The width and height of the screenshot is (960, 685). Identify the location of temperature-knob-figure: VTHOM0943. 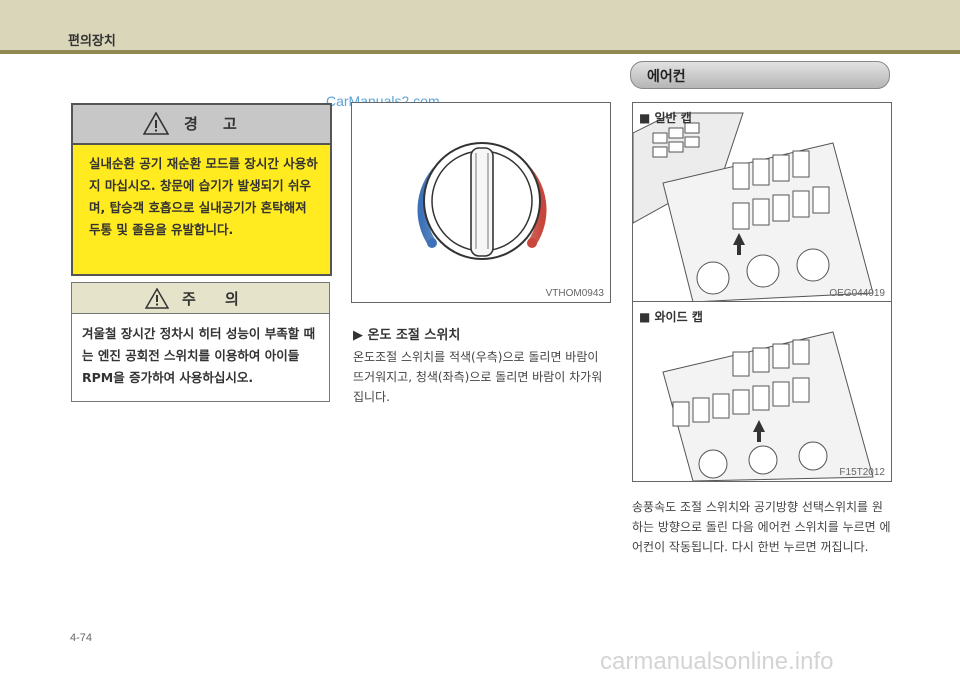
(481, 202).